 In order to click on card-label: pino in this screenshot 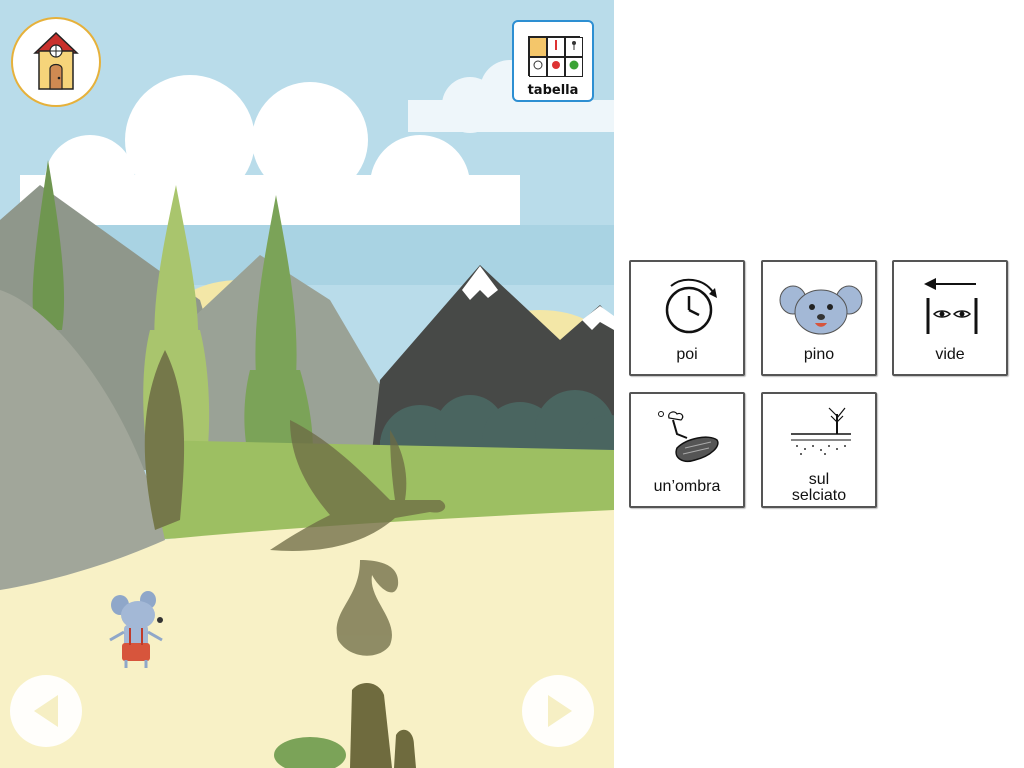, I will do `click(819, 354)`.